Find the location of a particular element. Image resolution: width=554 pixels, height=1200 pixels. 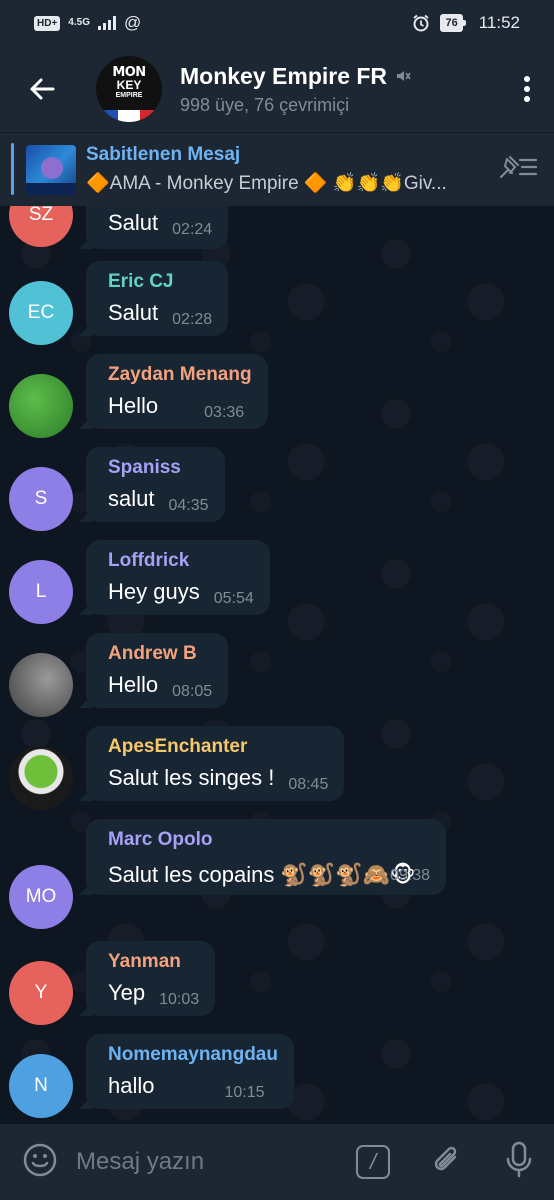

sender-name: Zaydan Menang is located at coordinates (180, 375).